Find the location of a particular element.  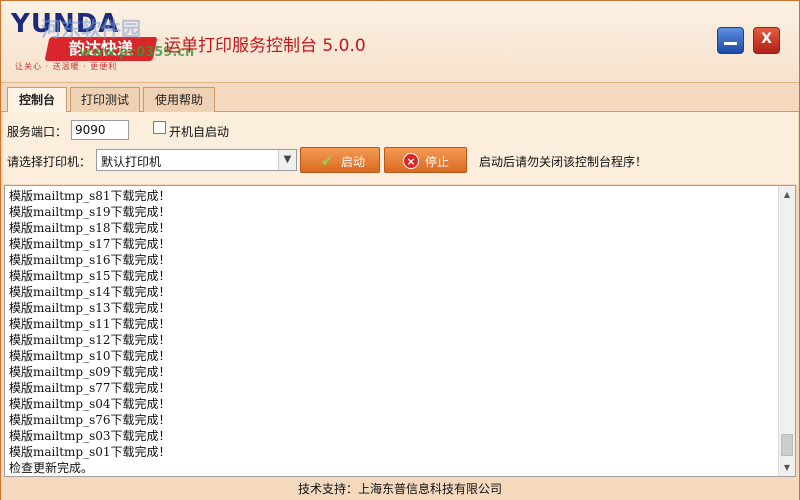

printer-select: 默认打印机 ▼ is located at coordinates (196, 160).